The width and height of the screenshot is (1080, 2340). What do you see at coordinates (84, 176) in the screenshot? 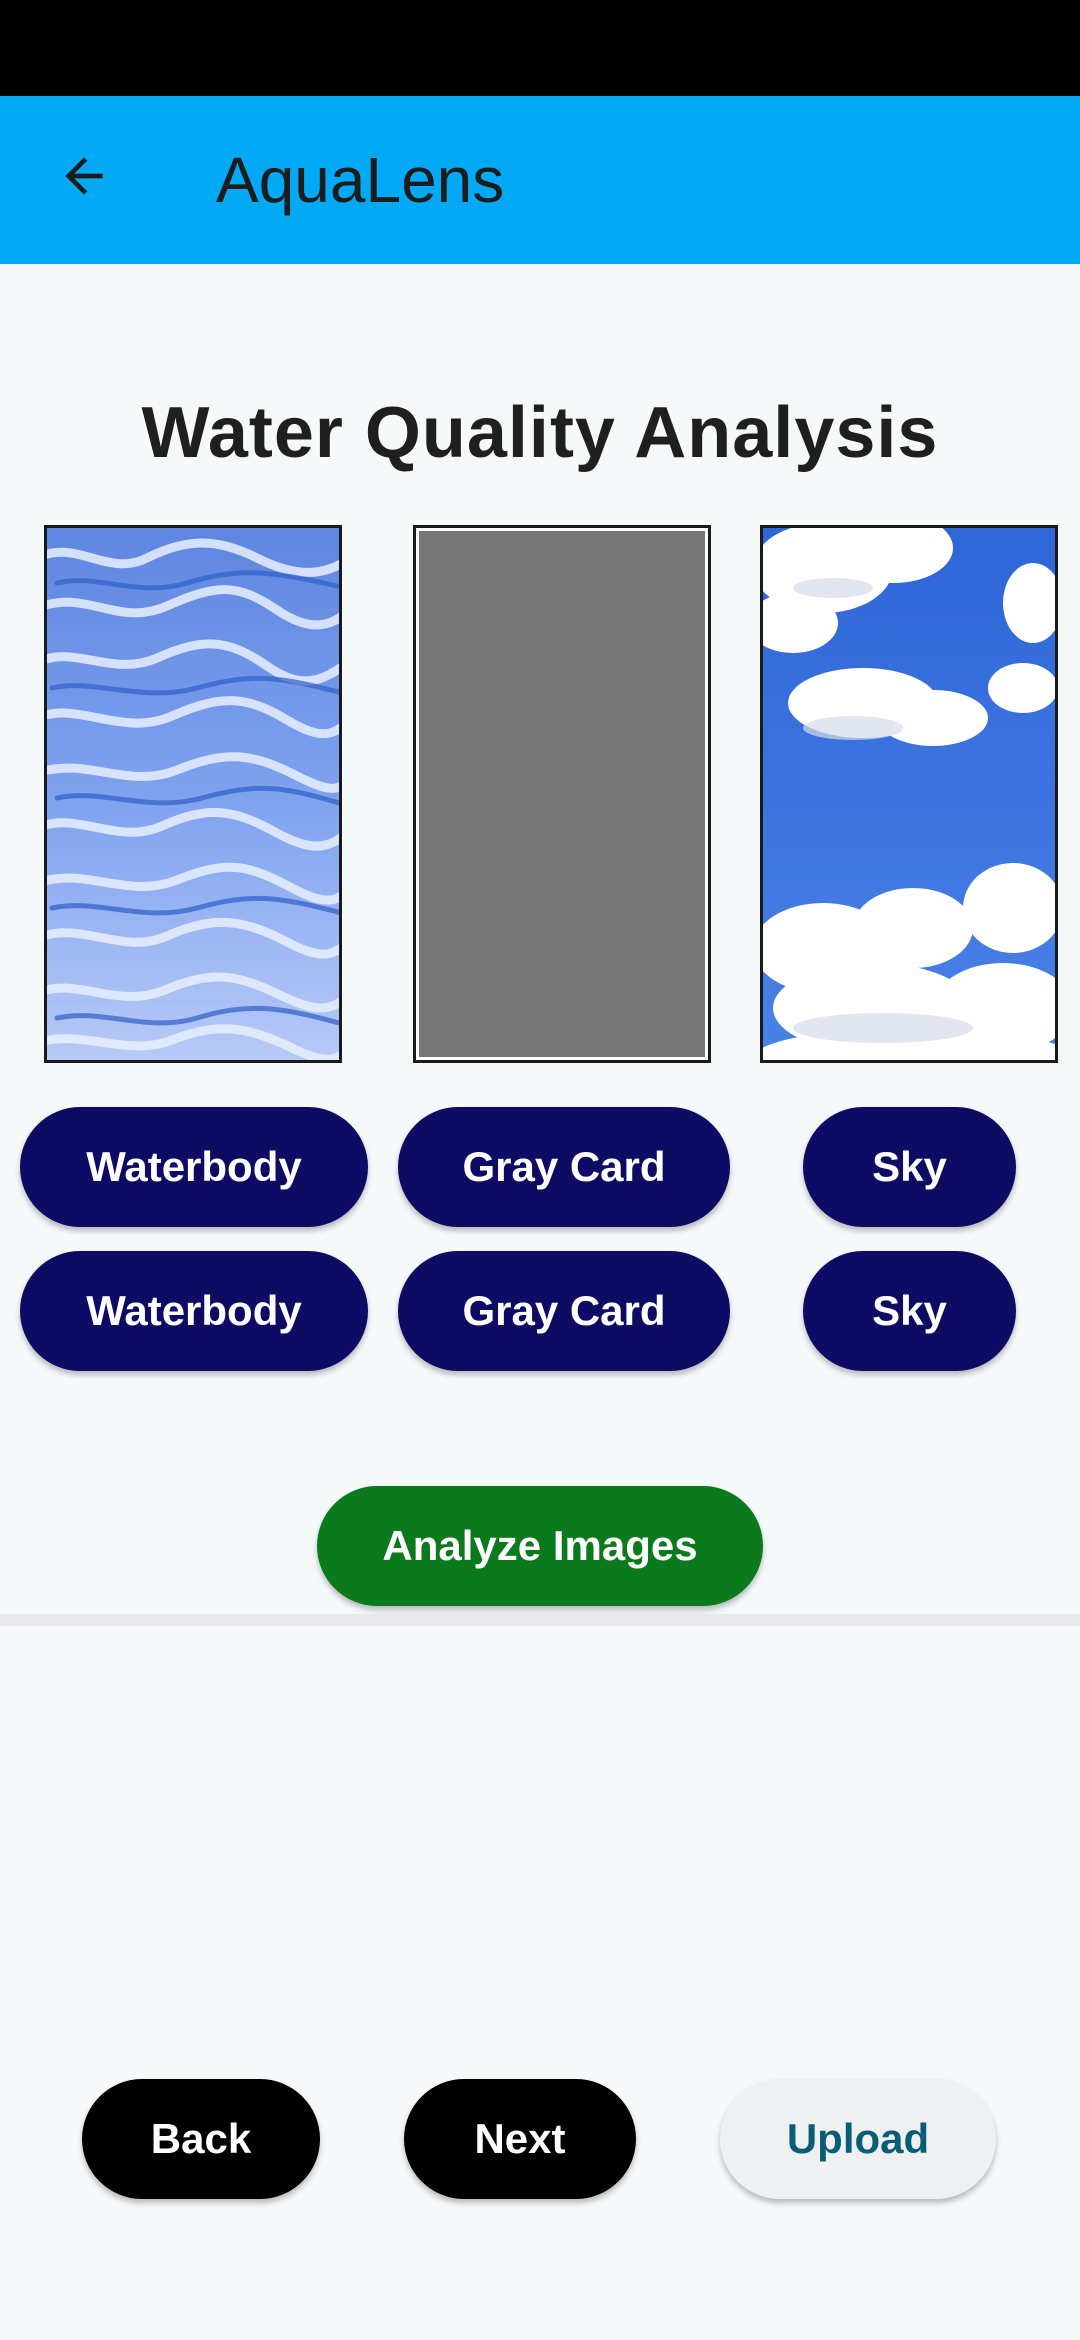
I see `arrow-left-icon` at bounding box center [84, 176].